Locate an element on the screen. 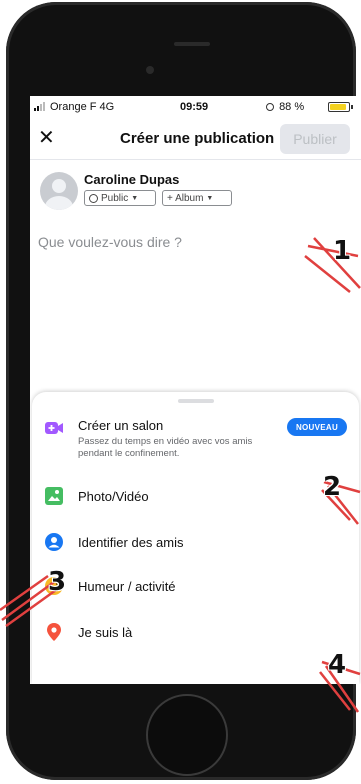 This screenshot has height=784, width=361. option-photo-video: Photo/Vidéo is located at coordinates (195, 498).